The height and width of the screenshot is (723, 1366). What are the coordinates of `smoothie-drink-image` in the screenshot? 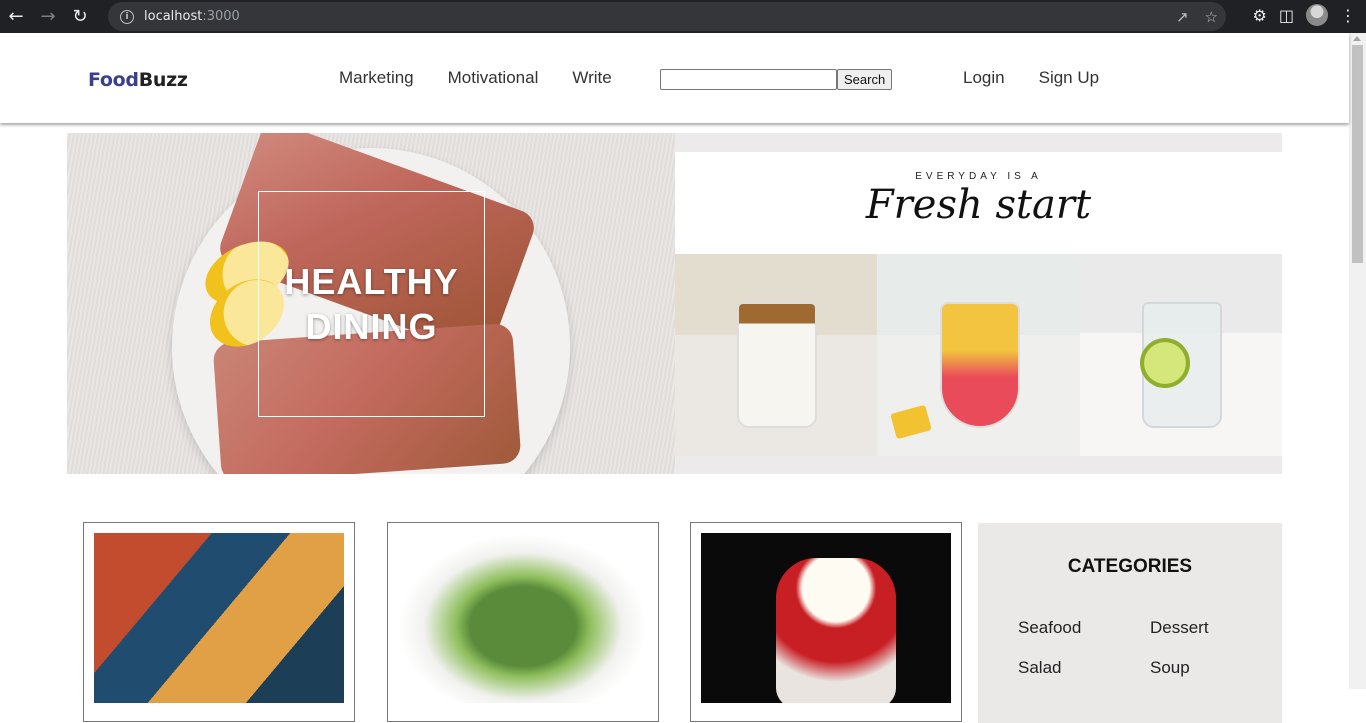 It's located at (979, 355).